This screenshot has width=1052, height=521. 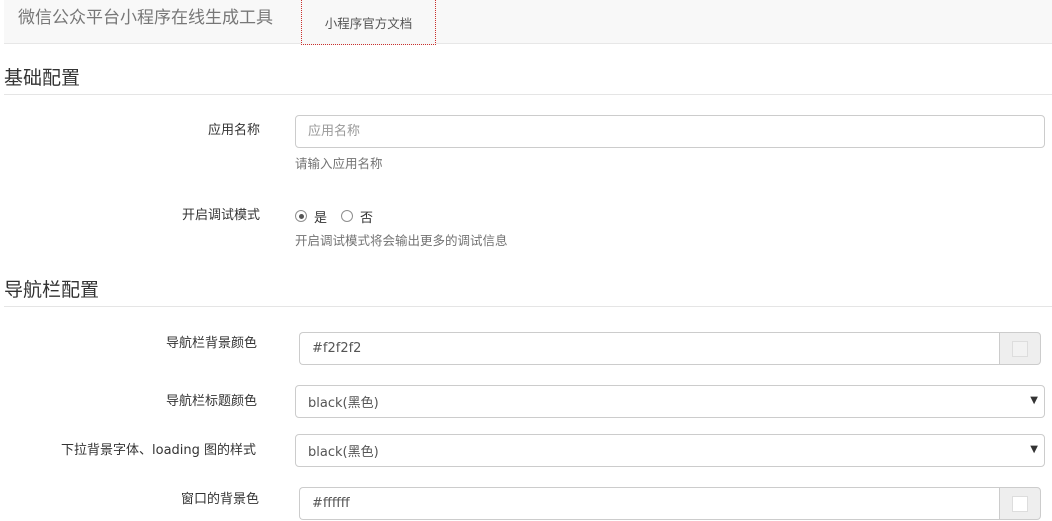 I want to click on debug-mode-radio-group: 是 否, so click(x=341, y=216).